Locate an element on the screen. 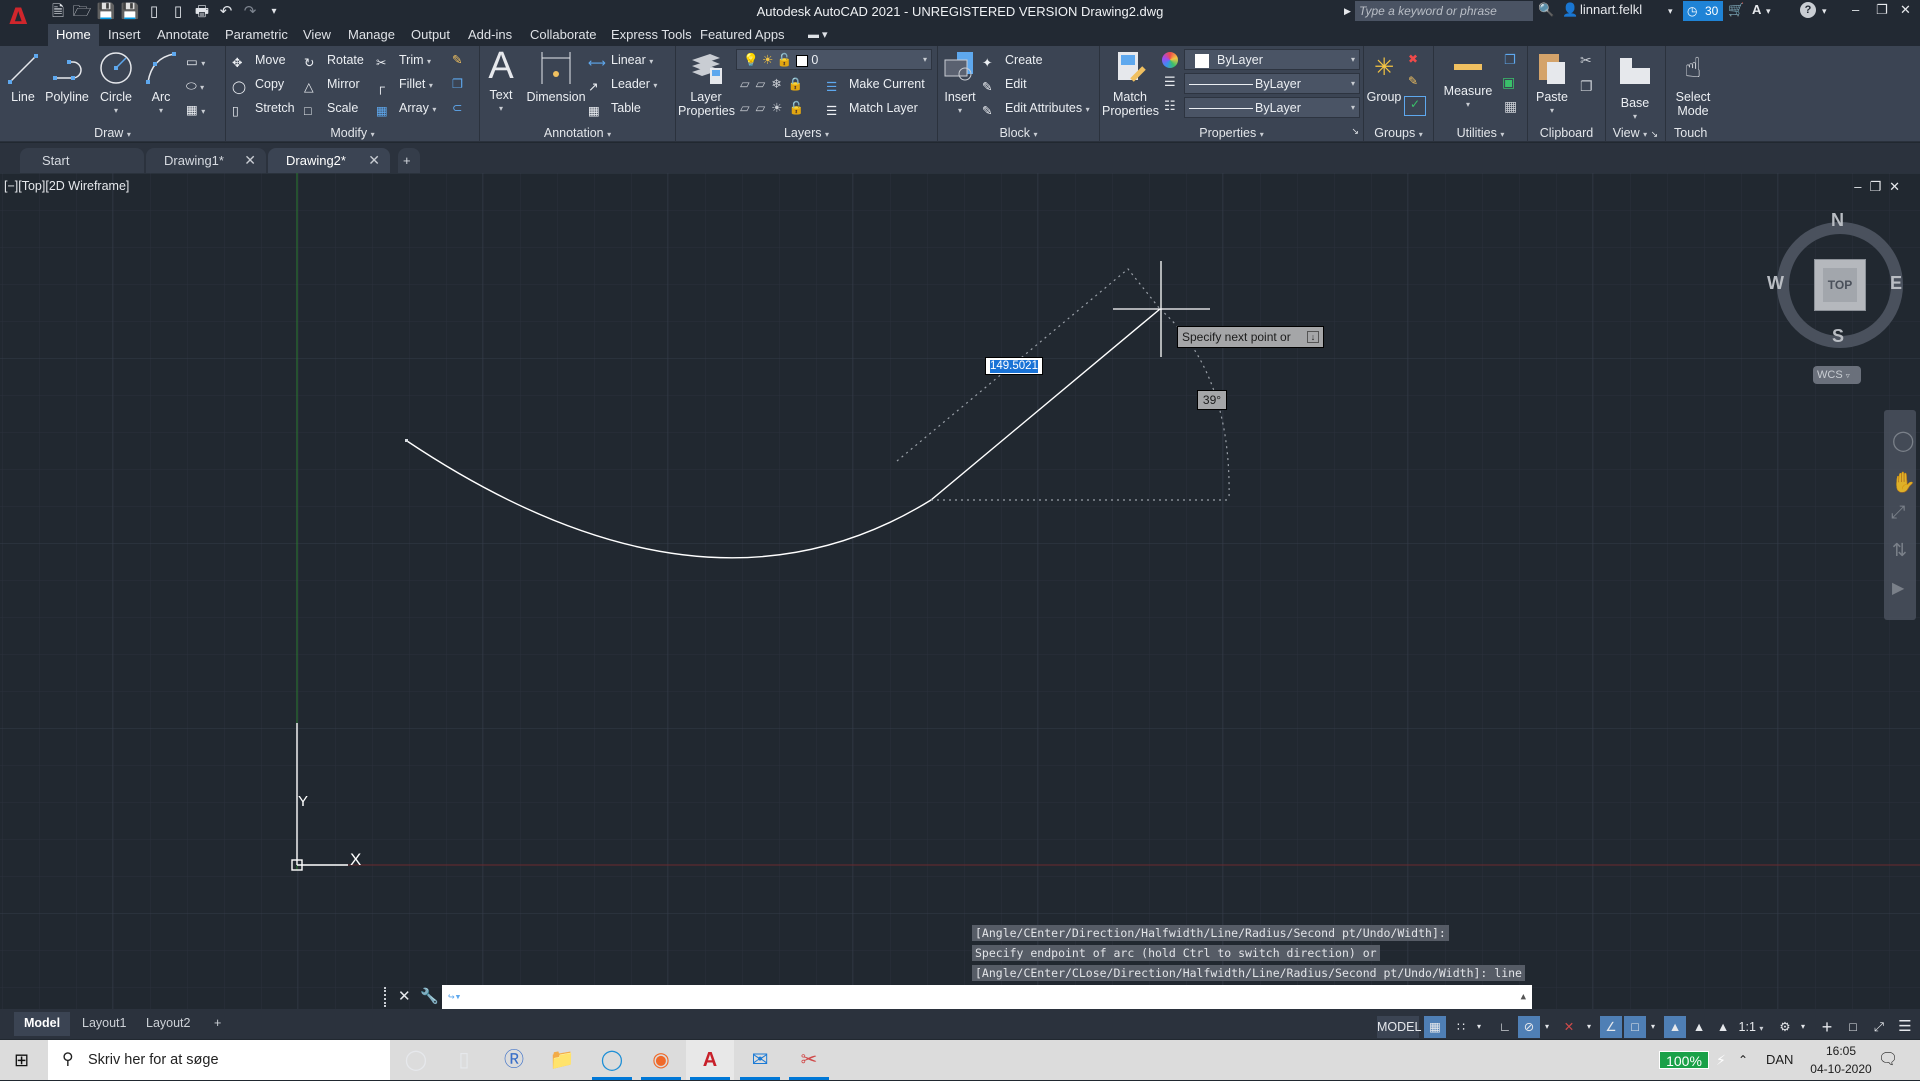  file-explorer-icon: 📁 is located at coordinates (562, 1060).